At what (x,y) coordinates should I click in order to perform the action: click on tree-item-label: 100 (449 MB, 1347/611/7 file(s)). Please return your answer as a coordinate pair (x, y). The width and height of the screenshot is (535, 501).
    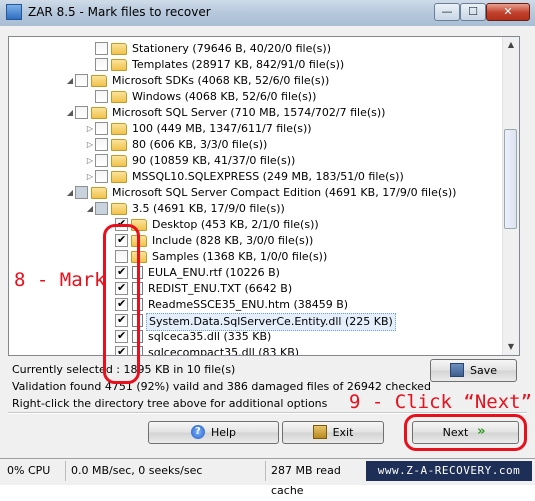
    Looking at the image, I should click on (222, 129).